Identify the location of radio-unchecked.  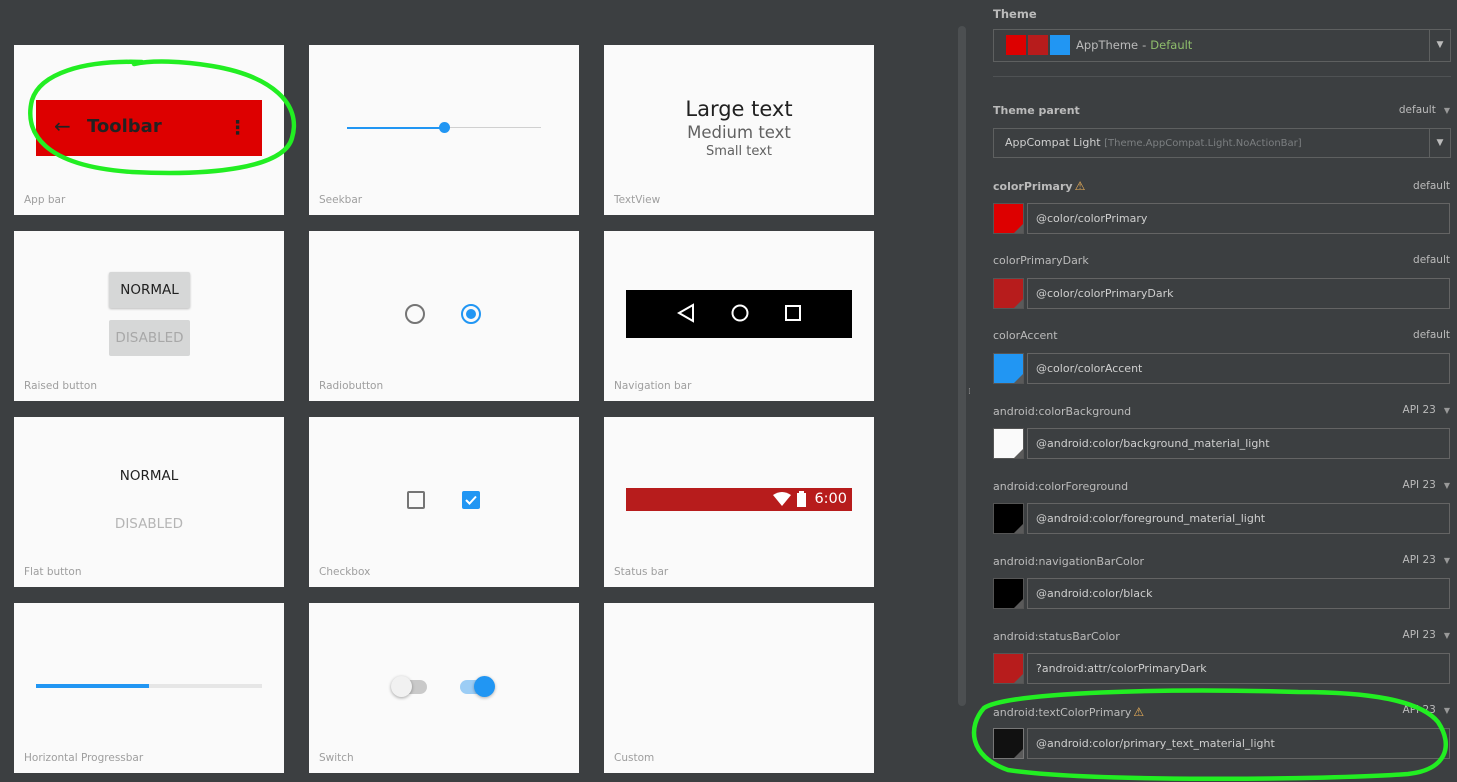
(415, 314).